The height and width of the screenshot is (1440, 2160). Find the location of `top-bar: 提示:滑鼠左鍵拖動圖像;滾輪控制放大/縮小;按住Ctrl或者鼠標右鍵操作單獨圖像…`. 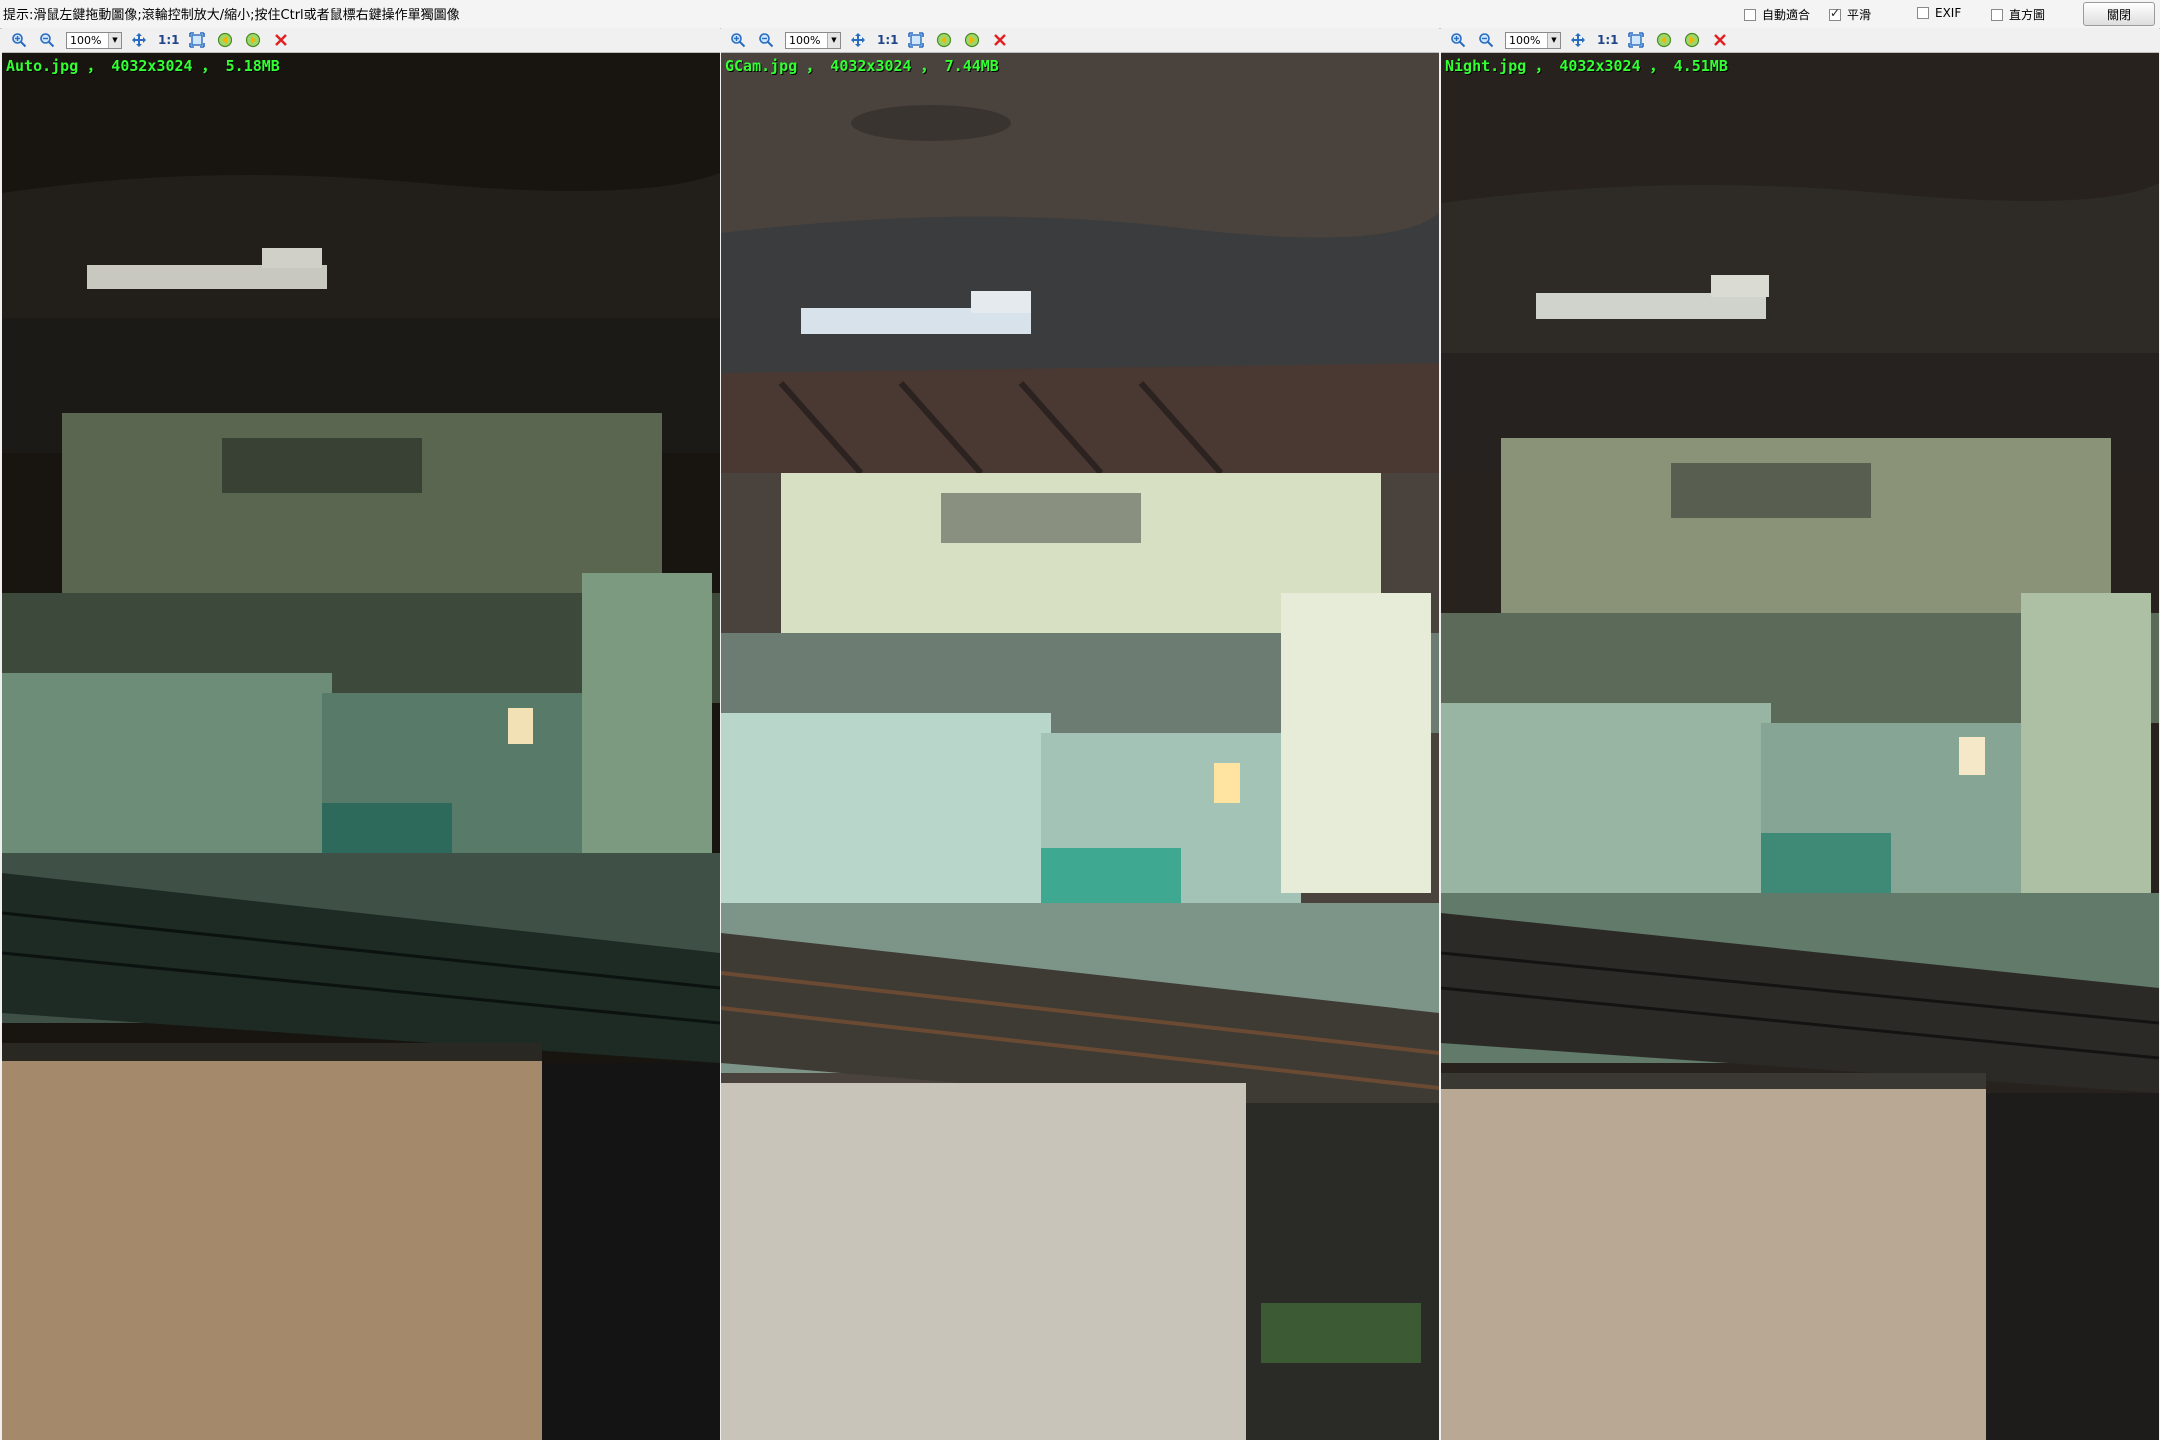

top-bar: 提示:滑鼠左鍵拖動圖像;滾輪控制放大/縮小;按住Ctrl或者鼠標右鍵操作單獨圖像… is located at coordinates (1080, 14).